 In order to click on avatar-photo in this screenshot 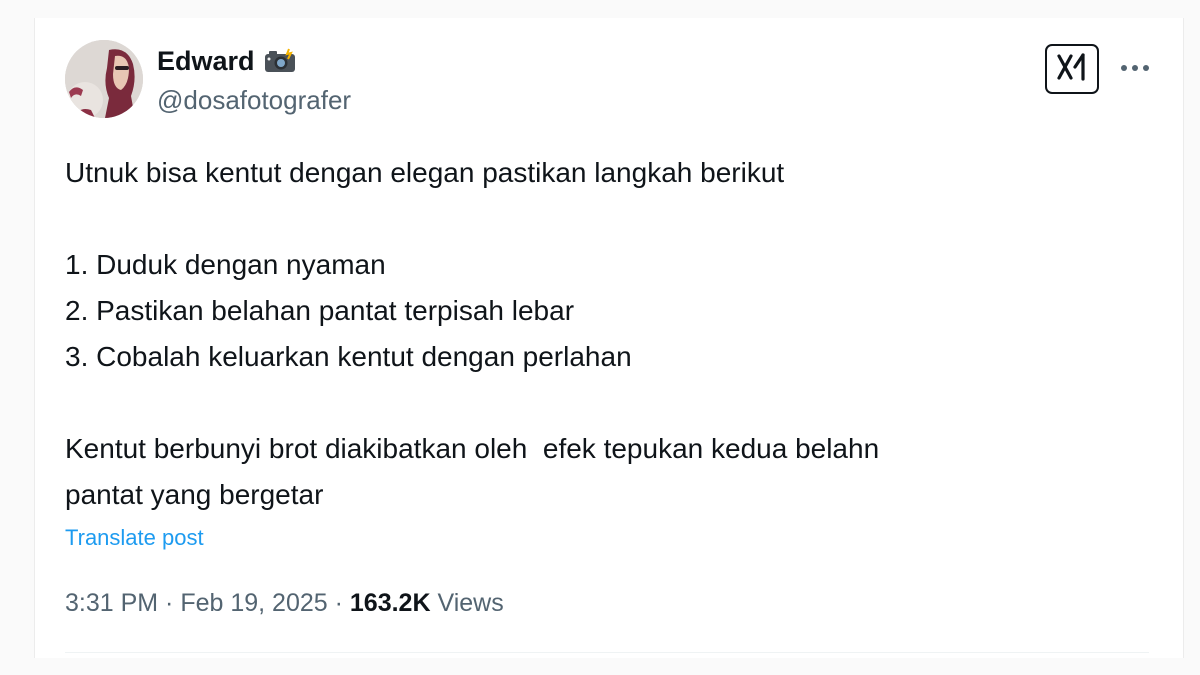, I will do `click(104, 79)`.